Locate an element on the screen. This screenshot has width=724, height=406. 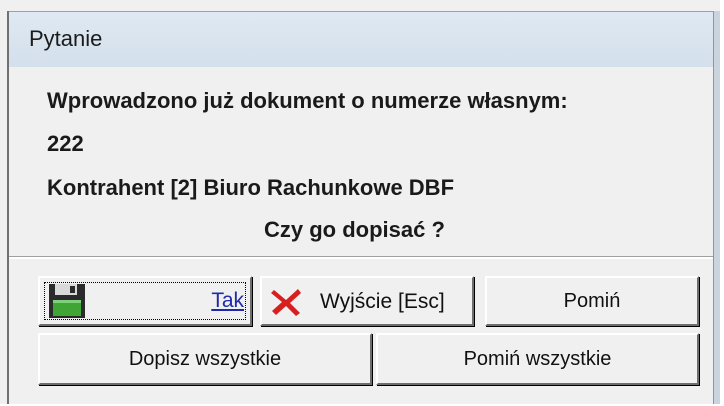
skip-all-button-label: Pomiń wszystkie is located at coordinates (537, 358).